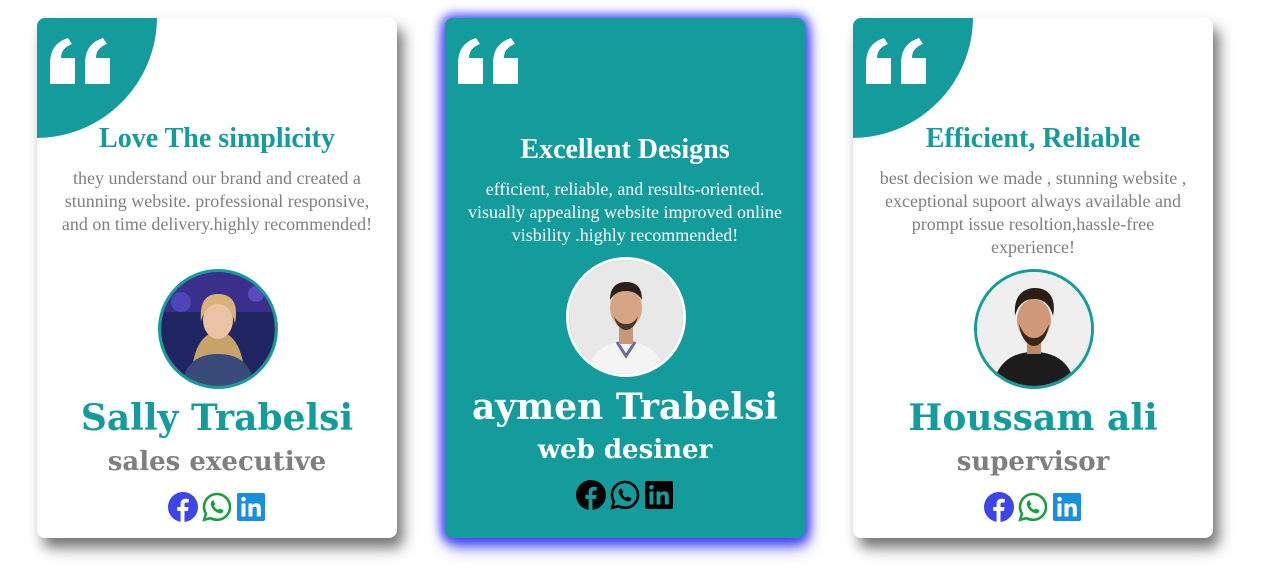  Describe the element at coordinates (1033, 138) in the screenshot. I see `testimonial-title: Efficient, Reliable` at that location.